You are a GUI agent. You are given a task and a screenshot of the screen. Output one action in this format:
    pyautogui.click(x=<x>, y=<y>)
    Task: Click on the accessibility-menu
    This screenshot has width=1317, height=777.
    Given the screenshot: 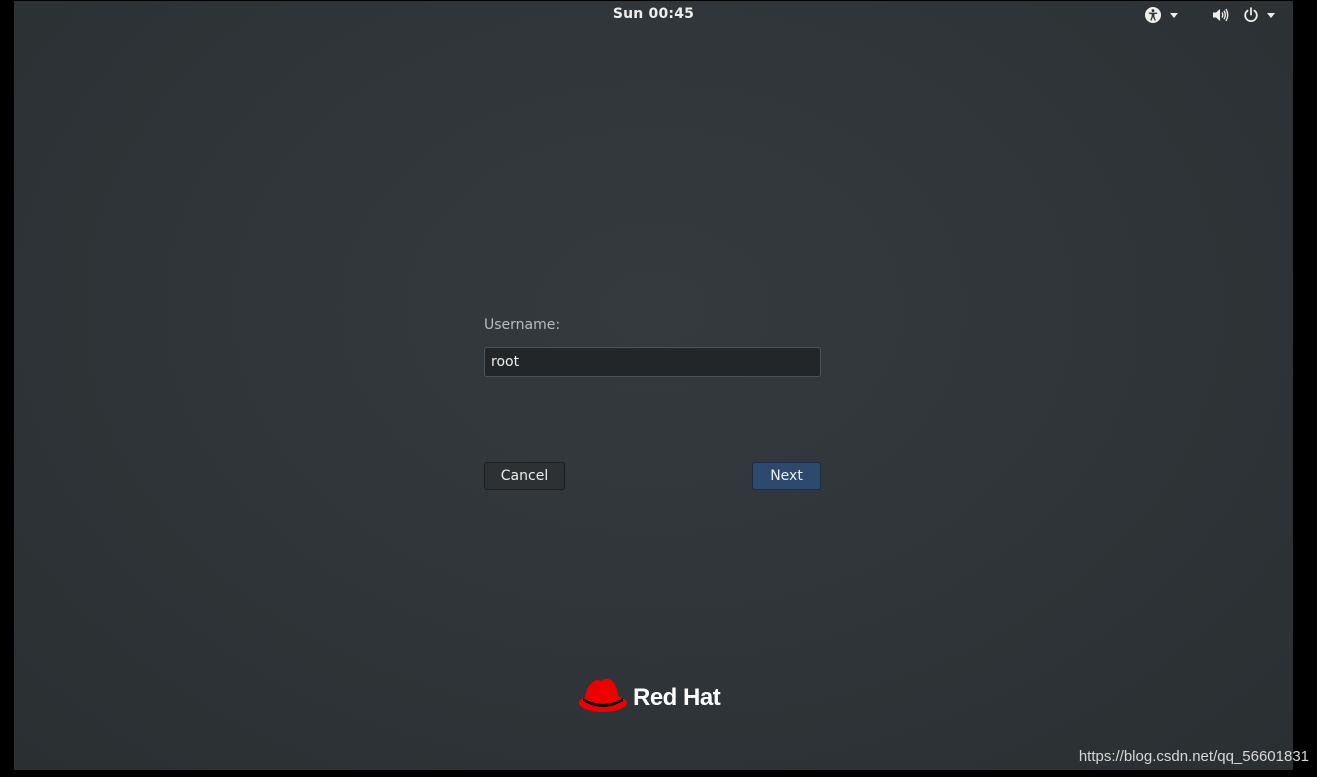 What is the action you would take?
    pyautogui.click(x=1161, y=15)
    